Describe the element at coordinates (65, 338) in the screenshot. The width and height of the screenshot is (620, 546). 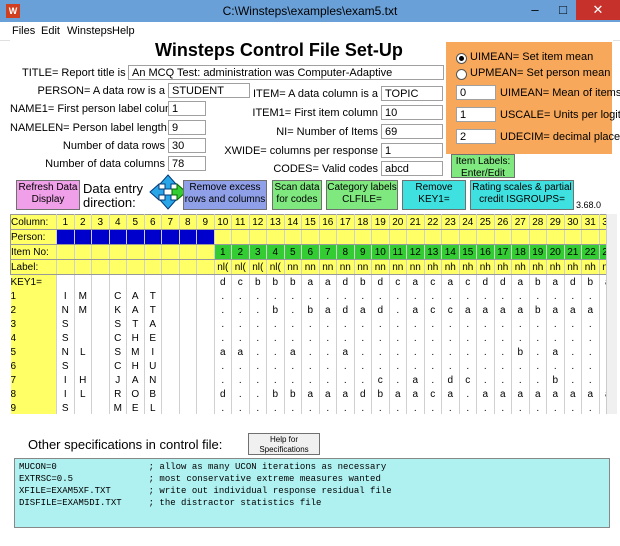
I see `person-label-char: S` at that location.